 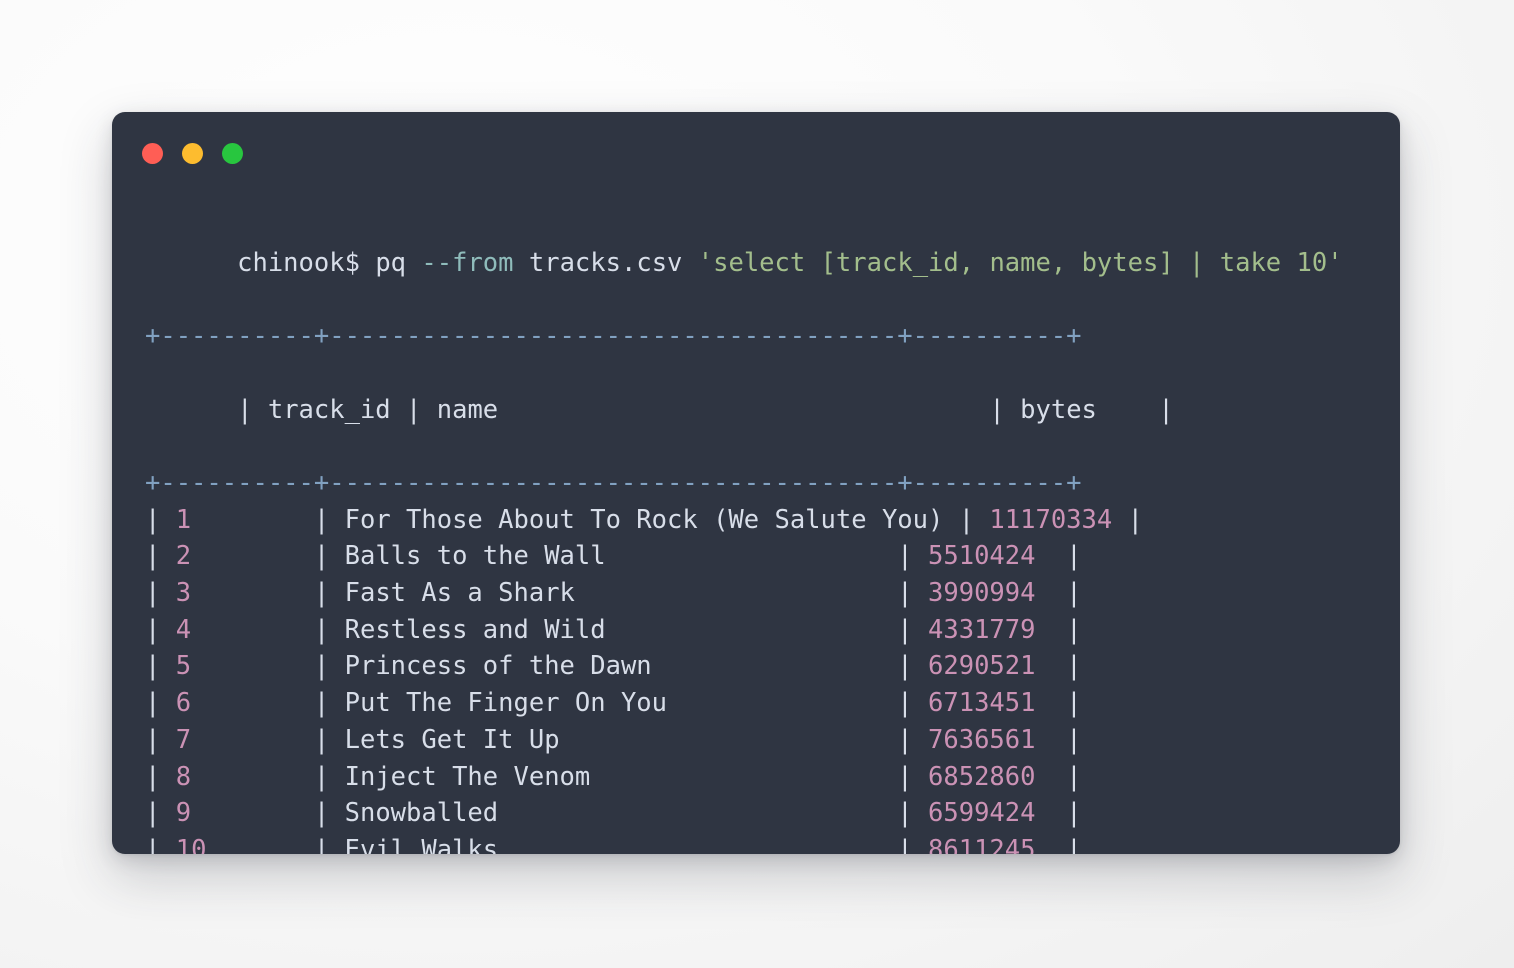 What do you see at coordinates (989, 666) in the screenshot?
I see `table-cell-bytes: 6290521` at bounding box center [989, 666].